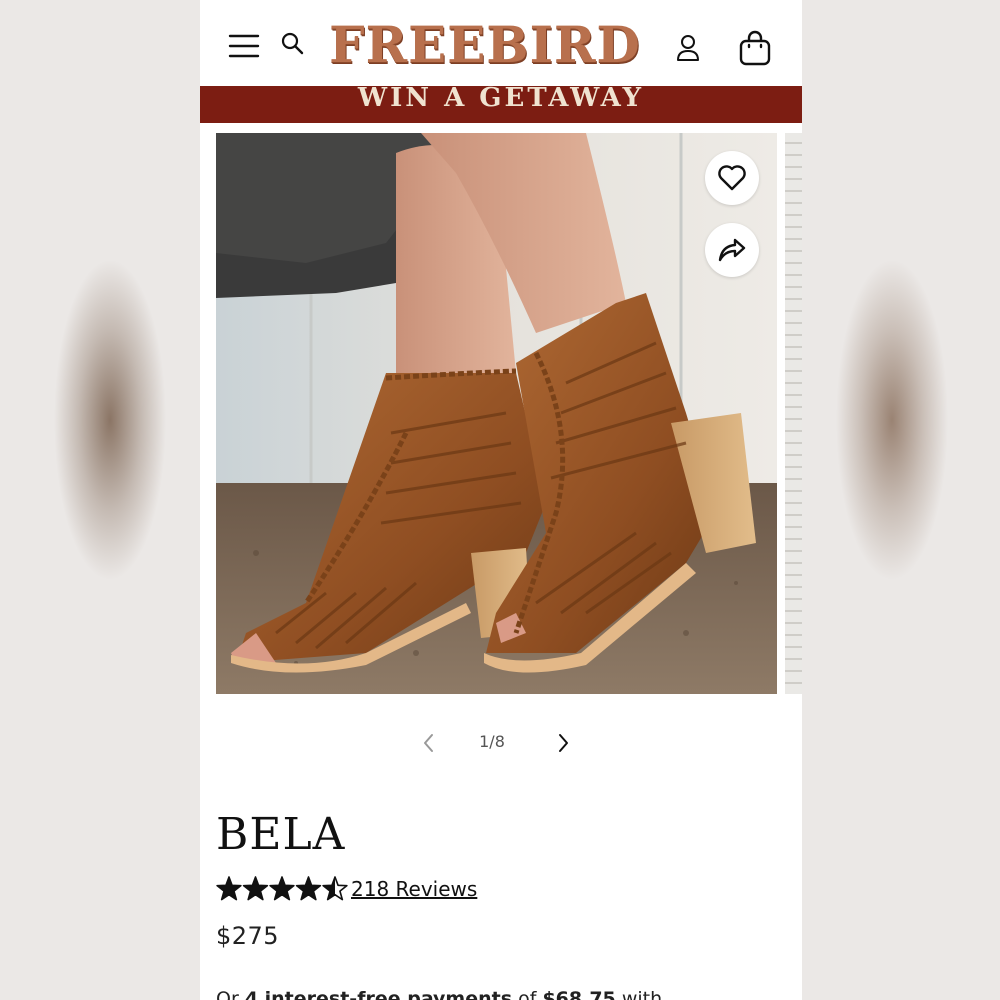 The width and height of the screenshot is (1000, 1000). I want to click on star-rating, so click(283, 889).